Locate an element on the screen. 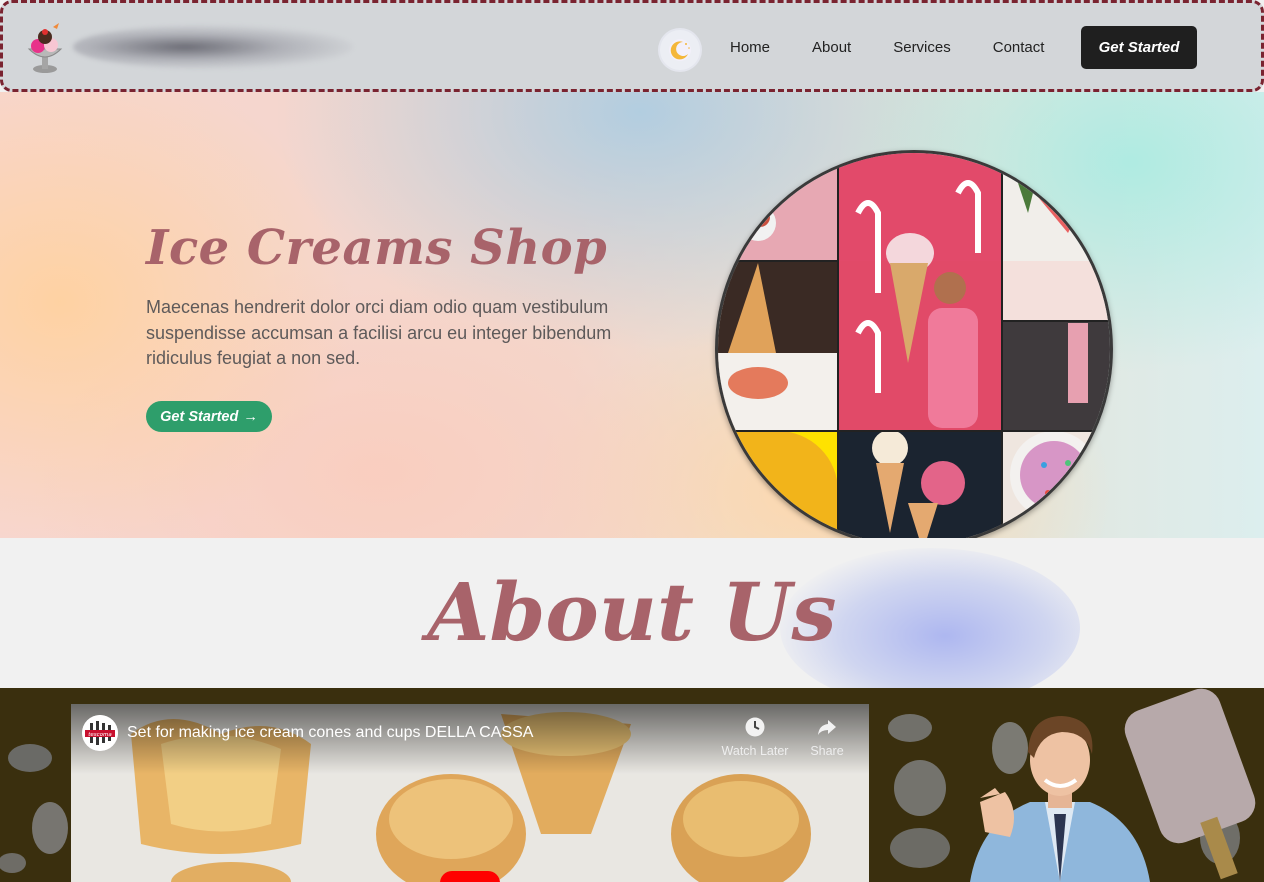 The width and height of the screenshot is (1264, 882). watch-later-label: Watch Later is located at coordinates (755, 751).